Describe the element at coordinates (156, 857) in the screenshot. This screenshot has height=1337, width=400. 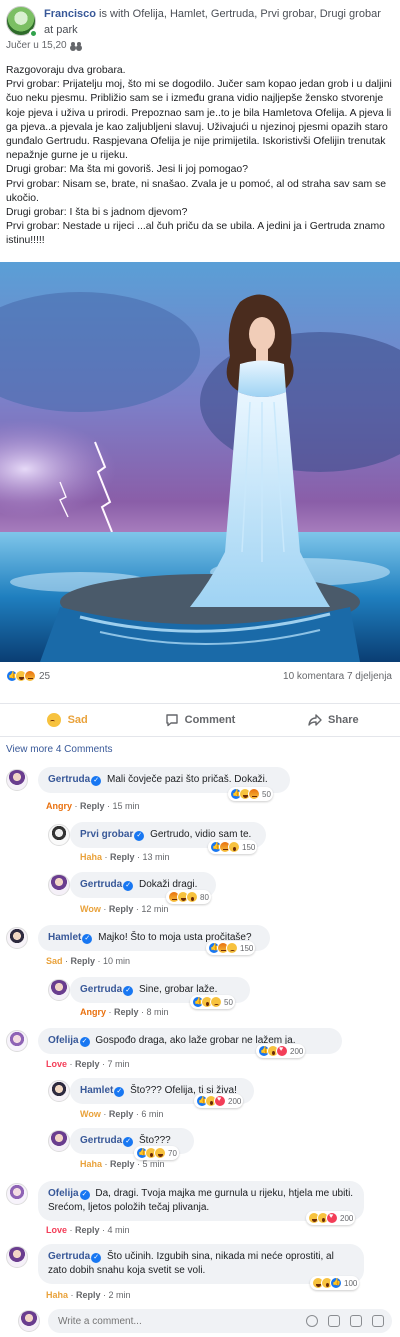
I see `comment-time: 13 min` at that location.